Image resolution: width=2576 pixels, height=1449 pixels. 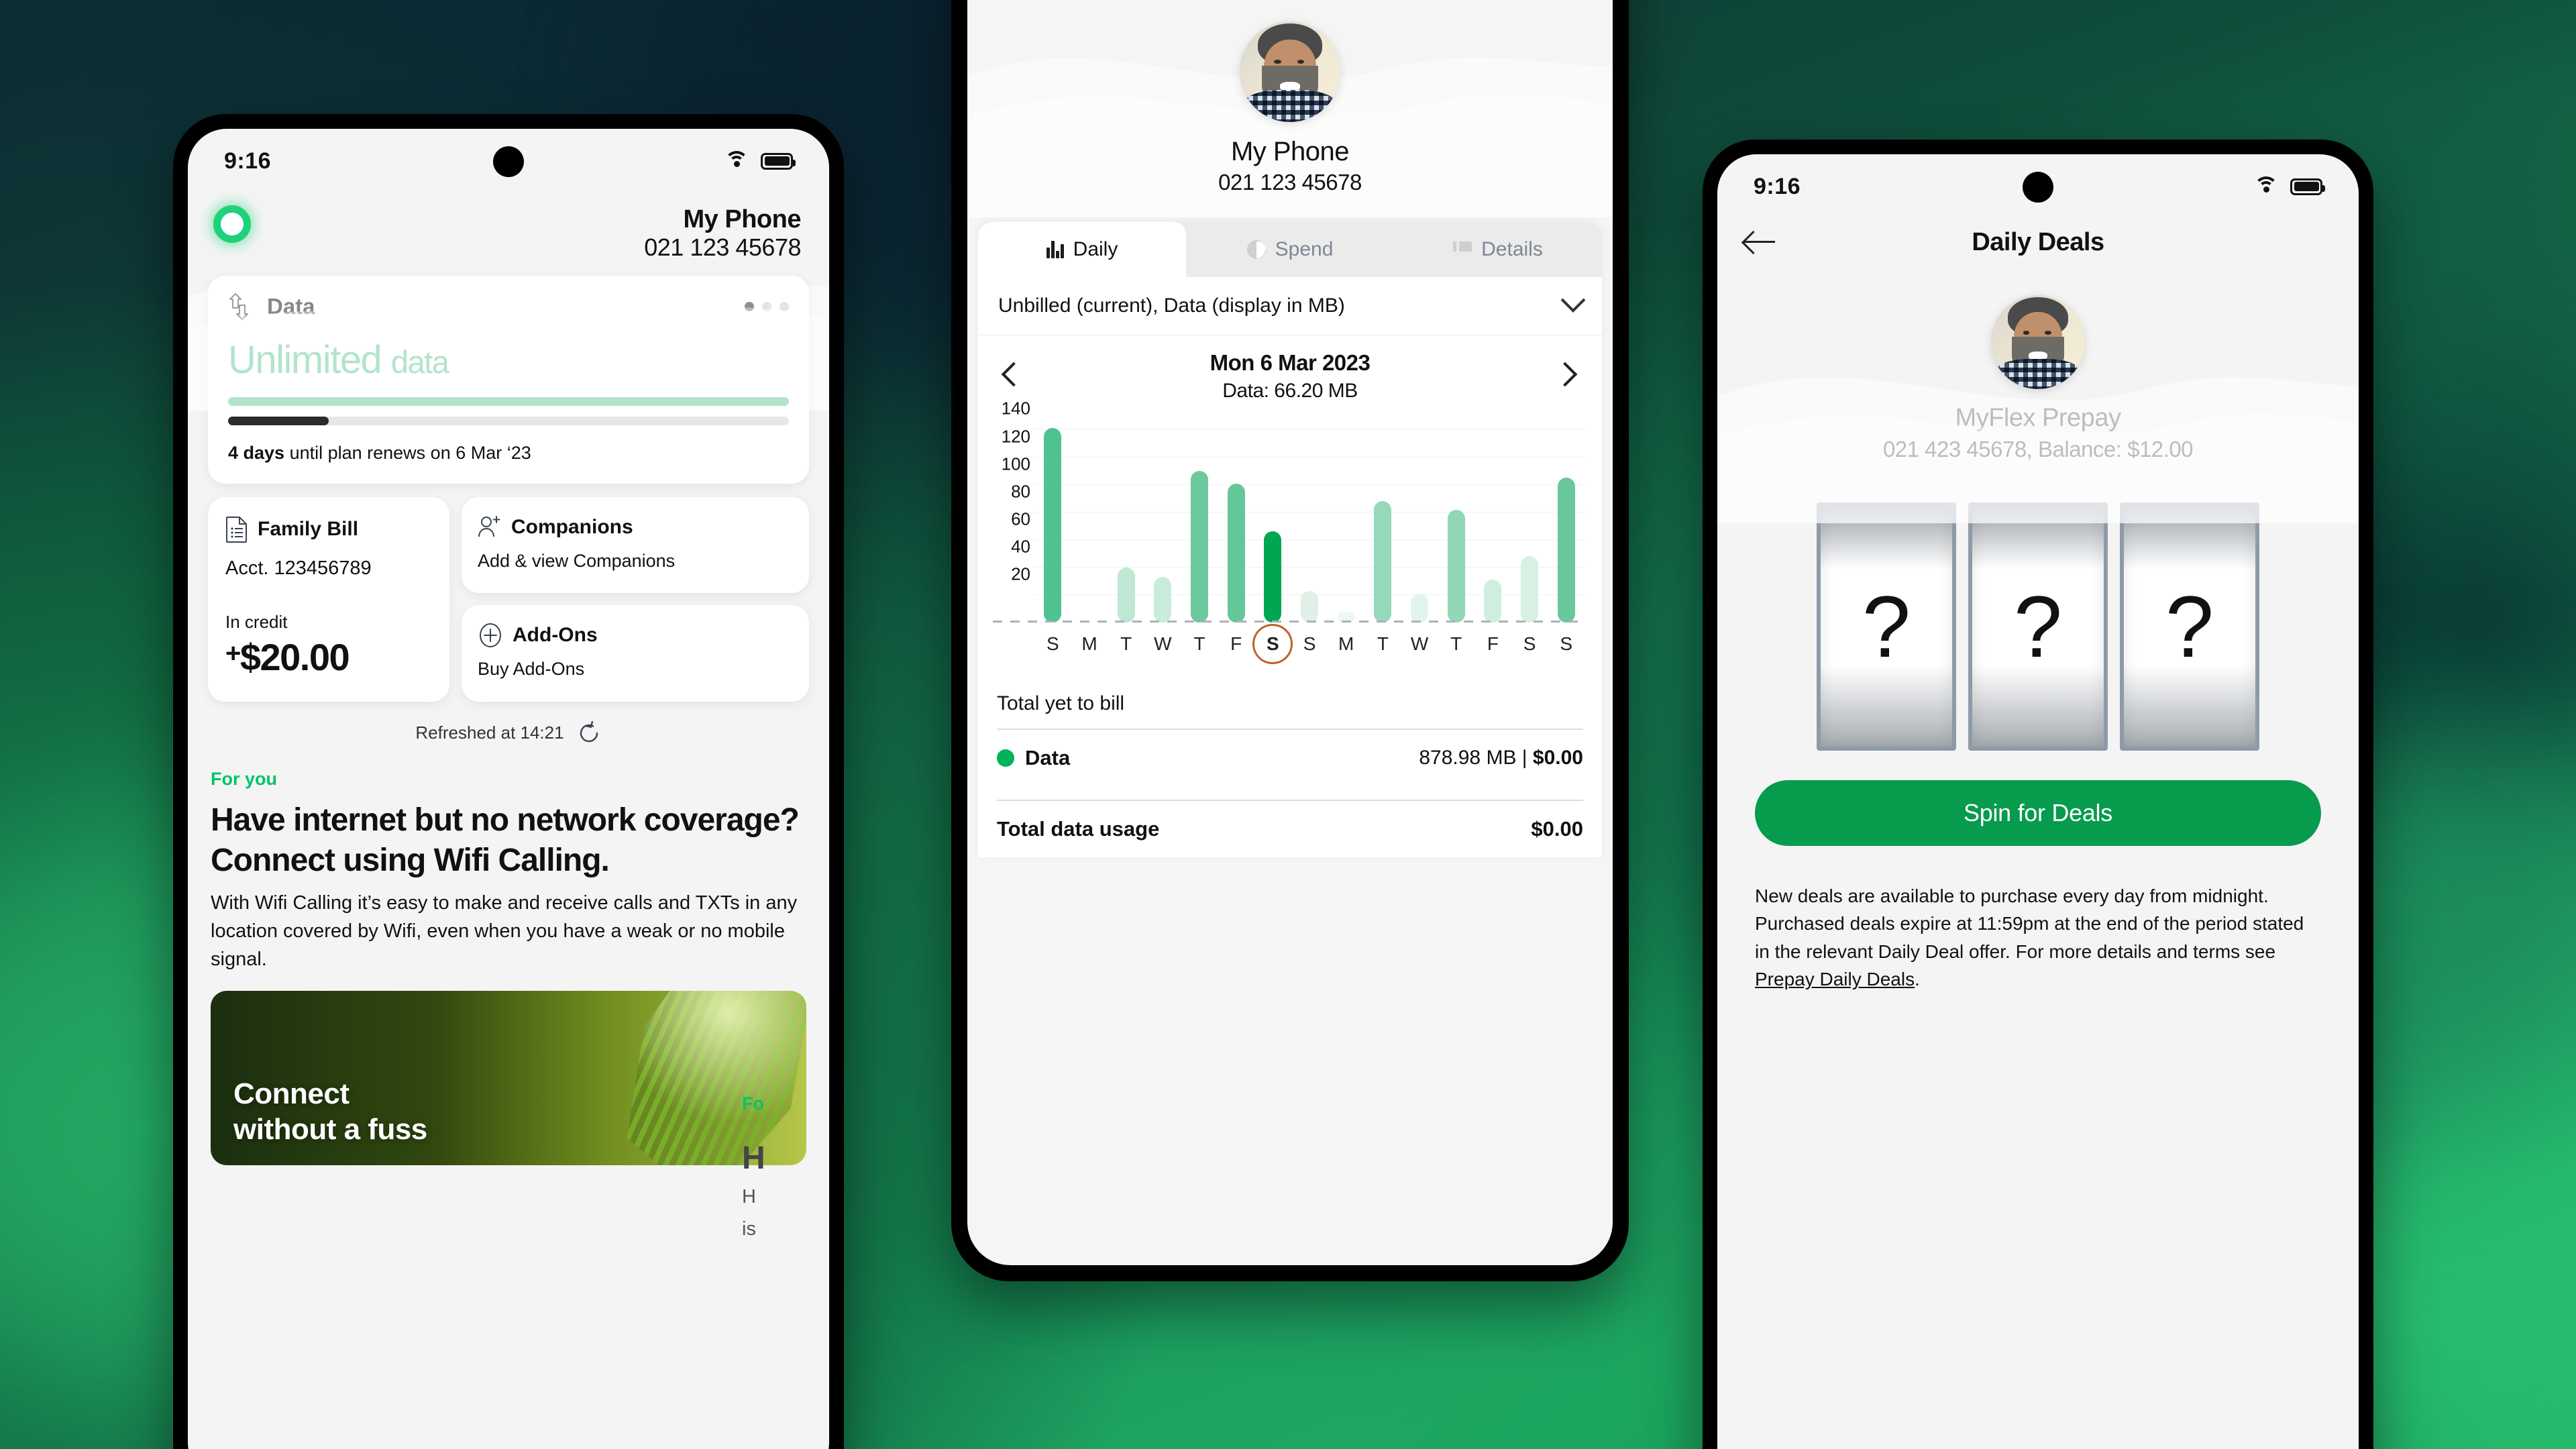 What do you see at coordinates (2038, 187) in the screenshot?
I see `camera-notch` at bounding box center [2038, 187].